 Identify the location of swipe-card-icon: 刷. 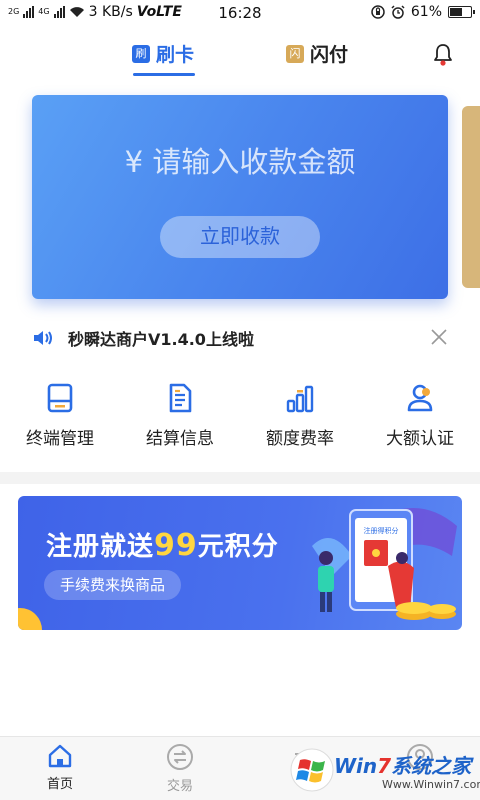
(141, 53).